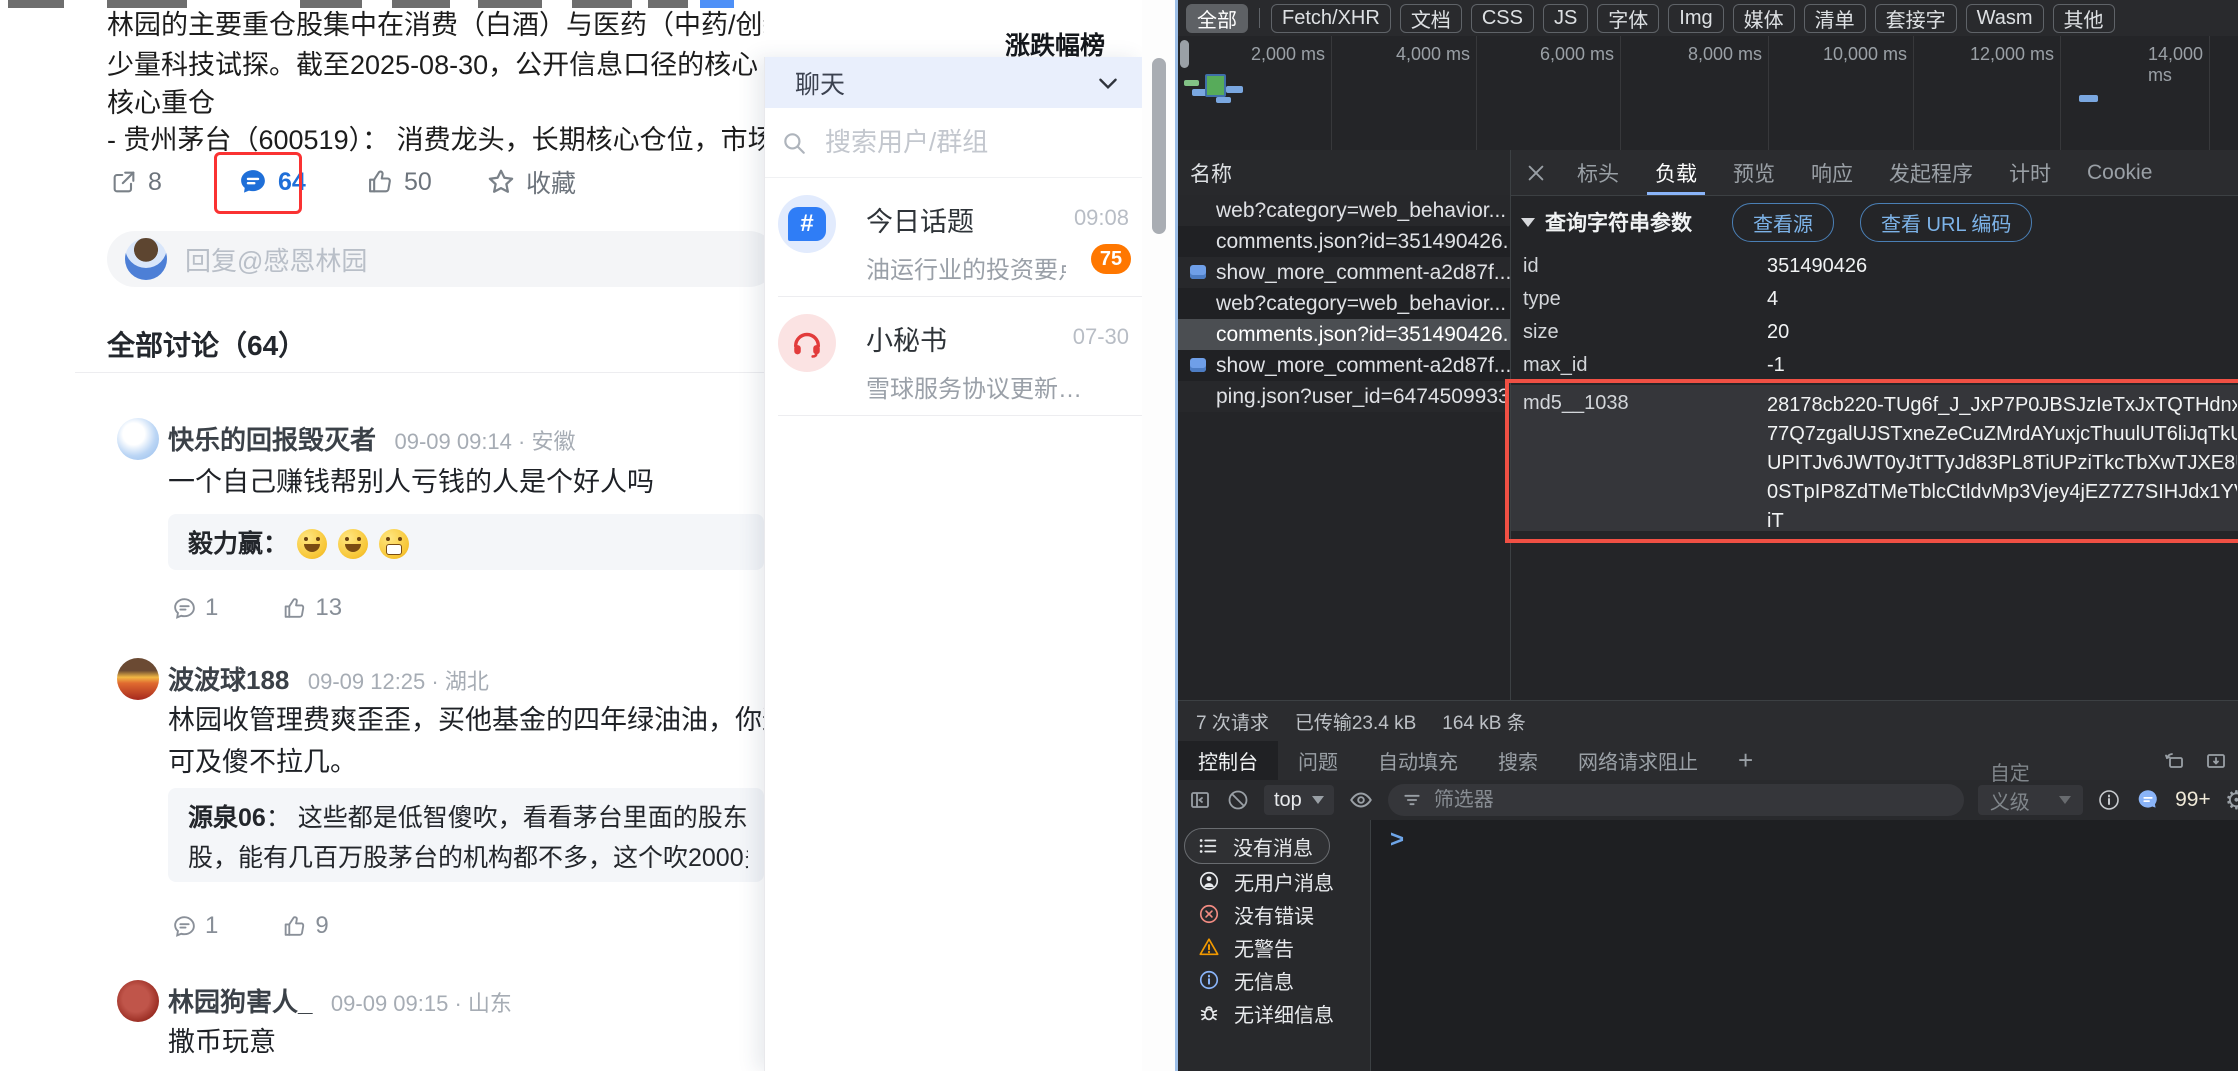  What do you see at coordinates (1350, 173) in the screenshot?
I see `requests-name-header: 名称` at bounding box center [1350, 173].